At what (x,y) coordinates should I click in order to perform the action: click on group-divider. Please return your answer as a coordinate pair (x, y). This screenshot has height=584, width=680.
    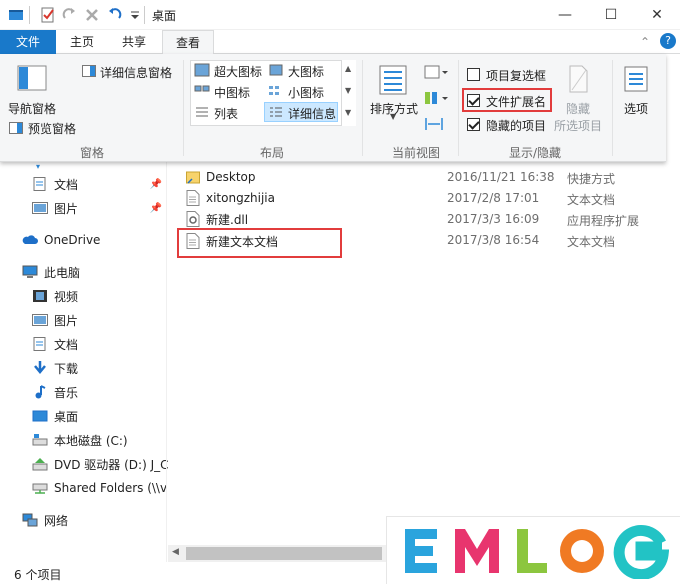
    Looking at the image, I should click on (183, 108).